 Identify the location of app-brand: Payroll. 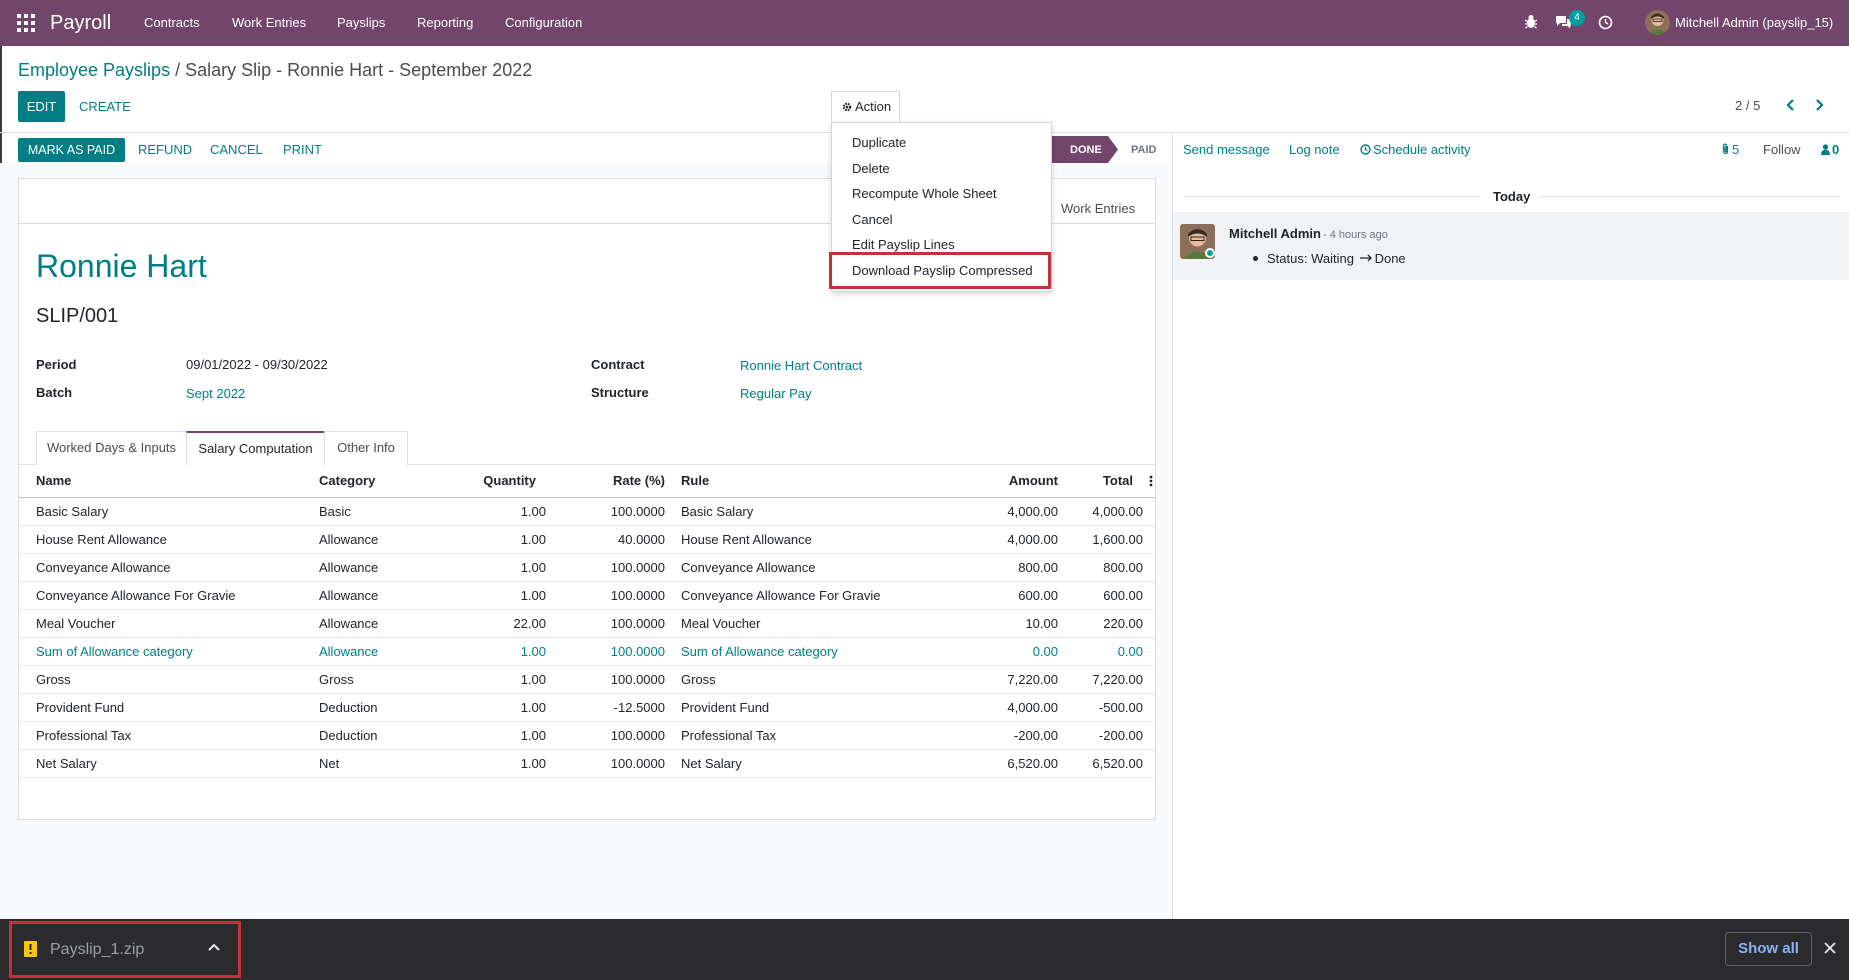
(80, 23).